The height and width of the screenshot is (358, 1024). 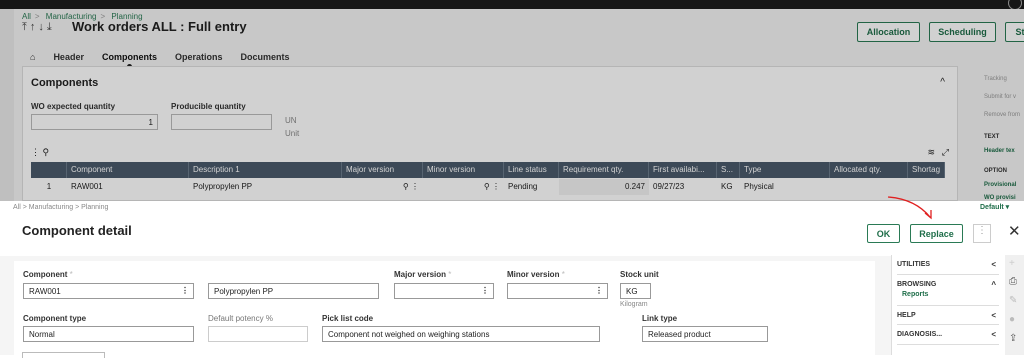 What do you see at coordinates (293, 291) in the screenshot?
I see `description-field: Polypropylen PP` at bounding box center [293, 291].